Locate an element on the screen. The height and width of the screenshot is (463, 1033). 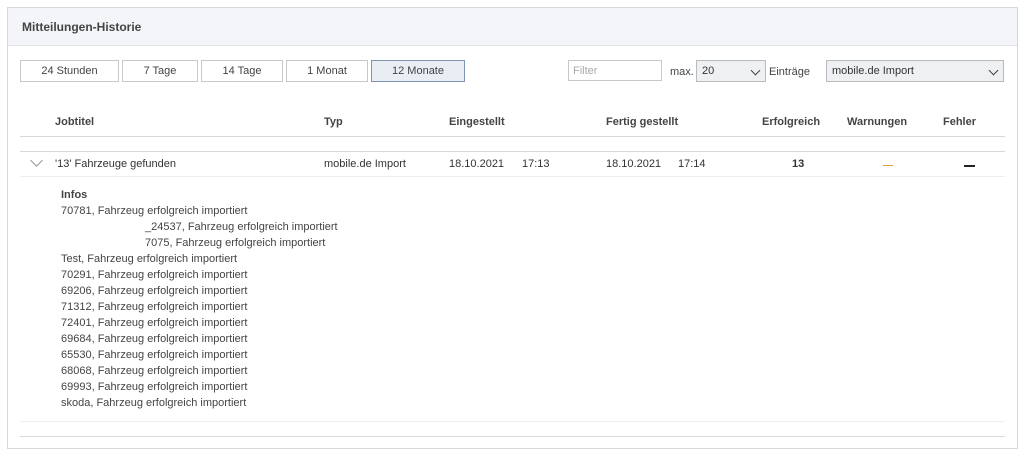
table-bottom-divider is located at coordinates (512, 436).